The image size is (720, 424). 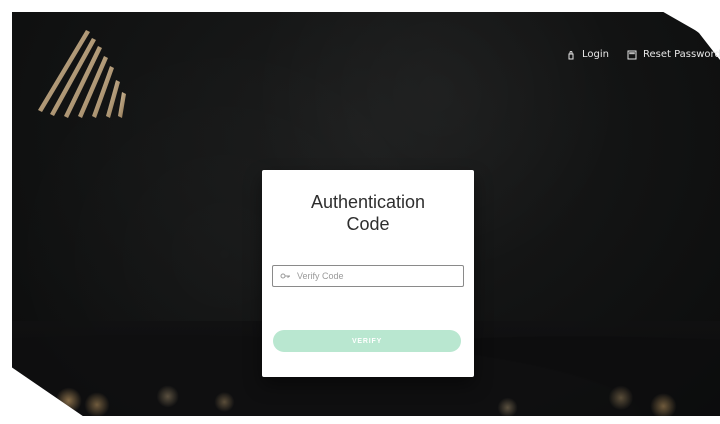 What do you see at coordinates (372, 276) in the screenshot?
I see `verify-code-input` at bounding box center [372, 276].